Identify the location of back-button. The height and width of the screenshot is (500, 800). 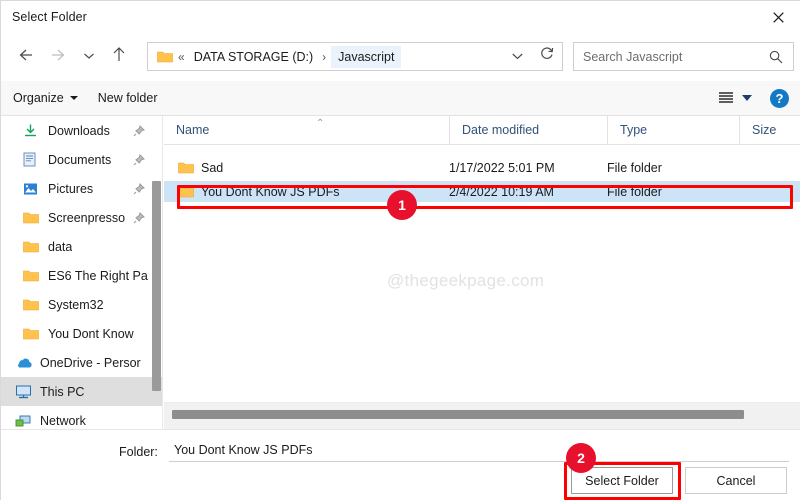
(25, 57).